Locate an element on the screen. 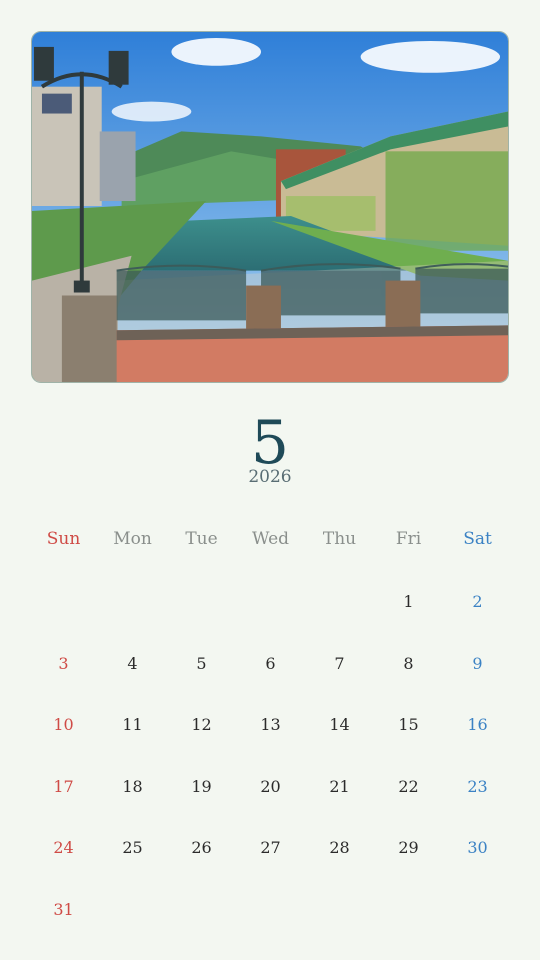 The width and height of the screenshot is (540, 960). calendar-day: 30 is located at coordinates (477, 847).